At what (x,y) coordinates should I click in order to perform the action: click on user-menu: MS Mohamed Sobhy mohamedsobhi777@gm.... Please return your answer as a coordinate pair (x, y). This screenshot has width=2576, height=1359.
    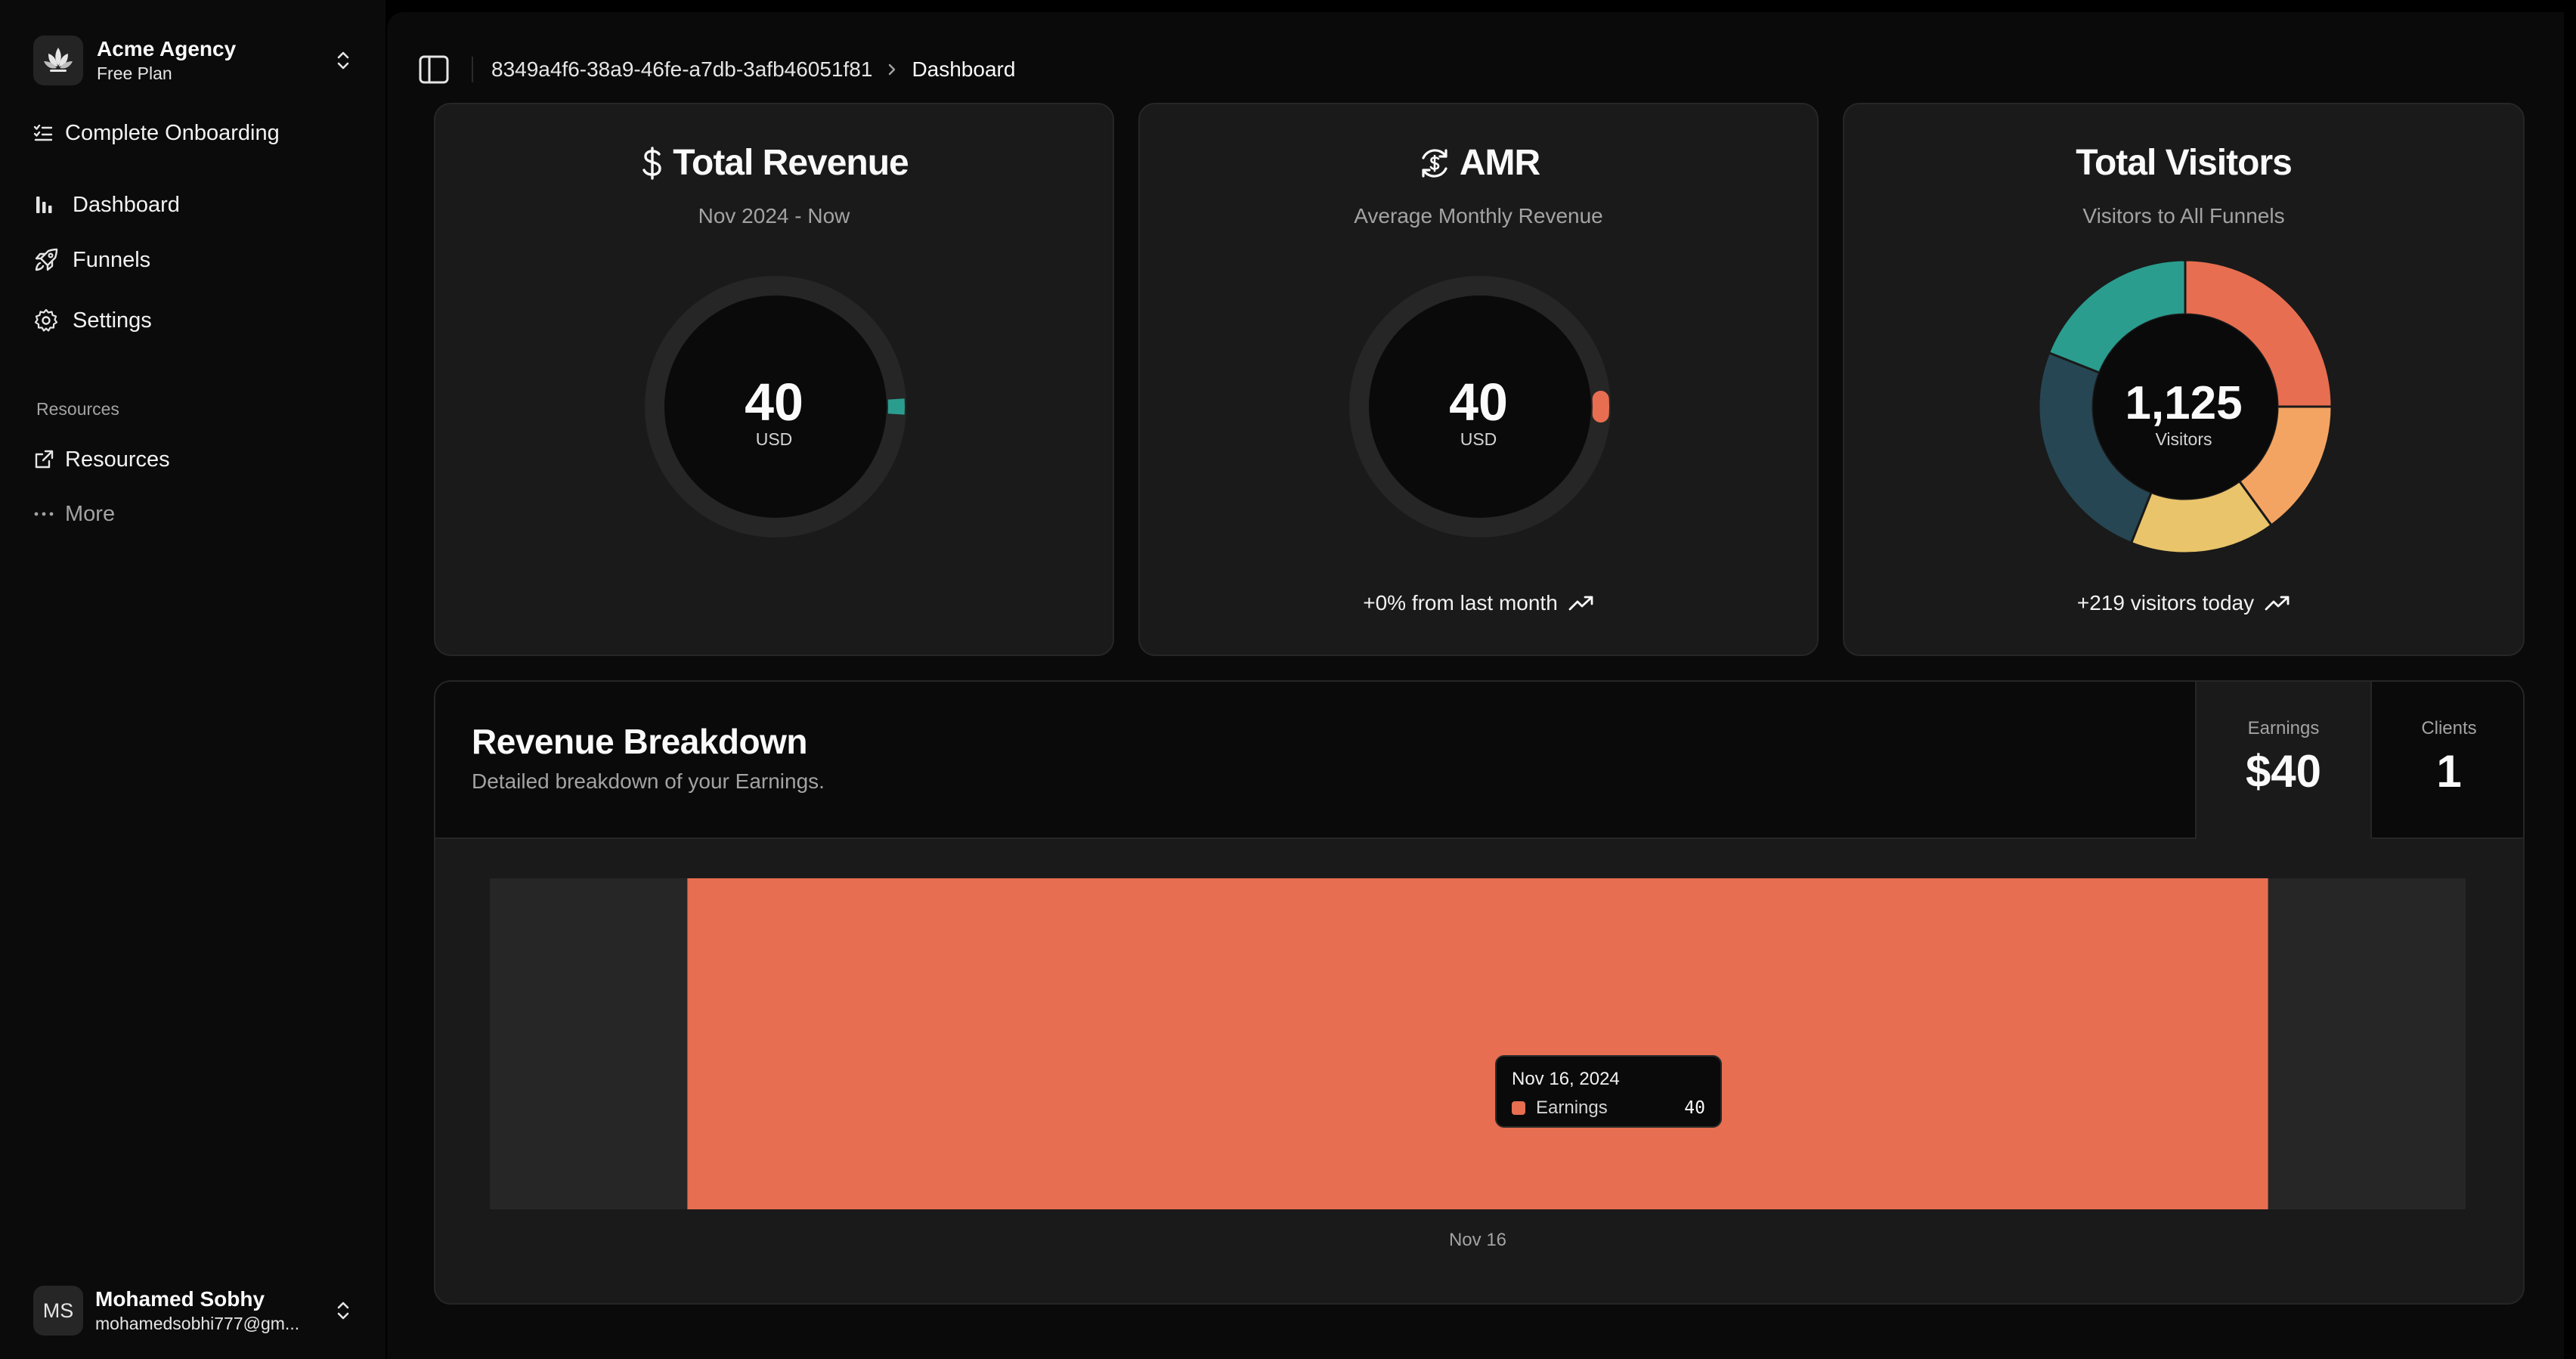
    Looking at the image, I should click on (195, 1310).